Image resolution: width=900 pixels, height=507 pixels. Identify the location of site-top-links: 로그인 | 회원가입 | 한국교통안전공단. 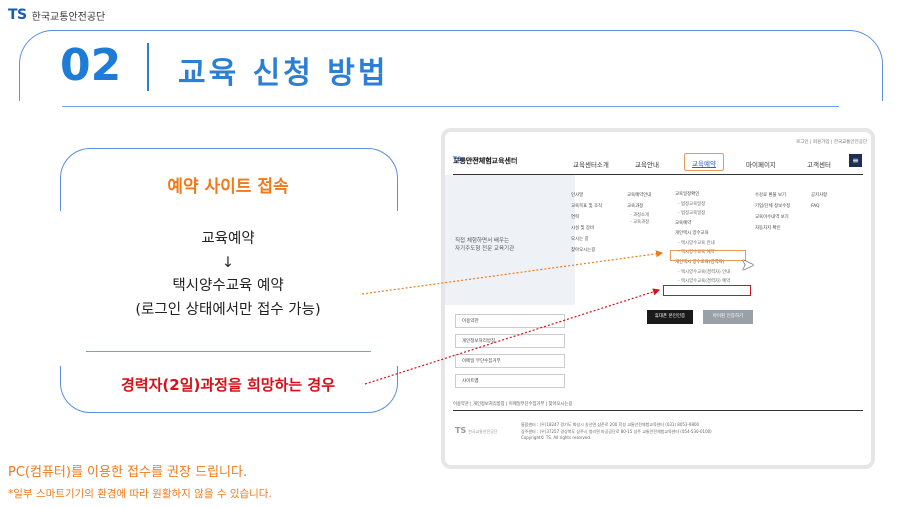
(831, 142).